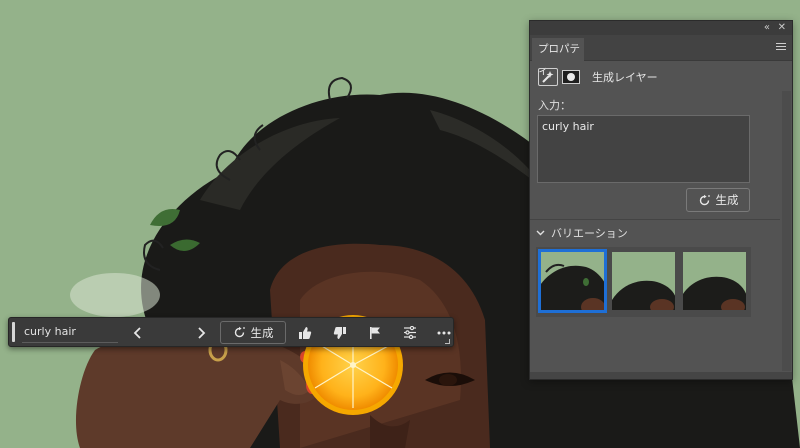 This screenshot has height=448, width=800. I want to click on taskbar-resize-corner, so click(447, 341).